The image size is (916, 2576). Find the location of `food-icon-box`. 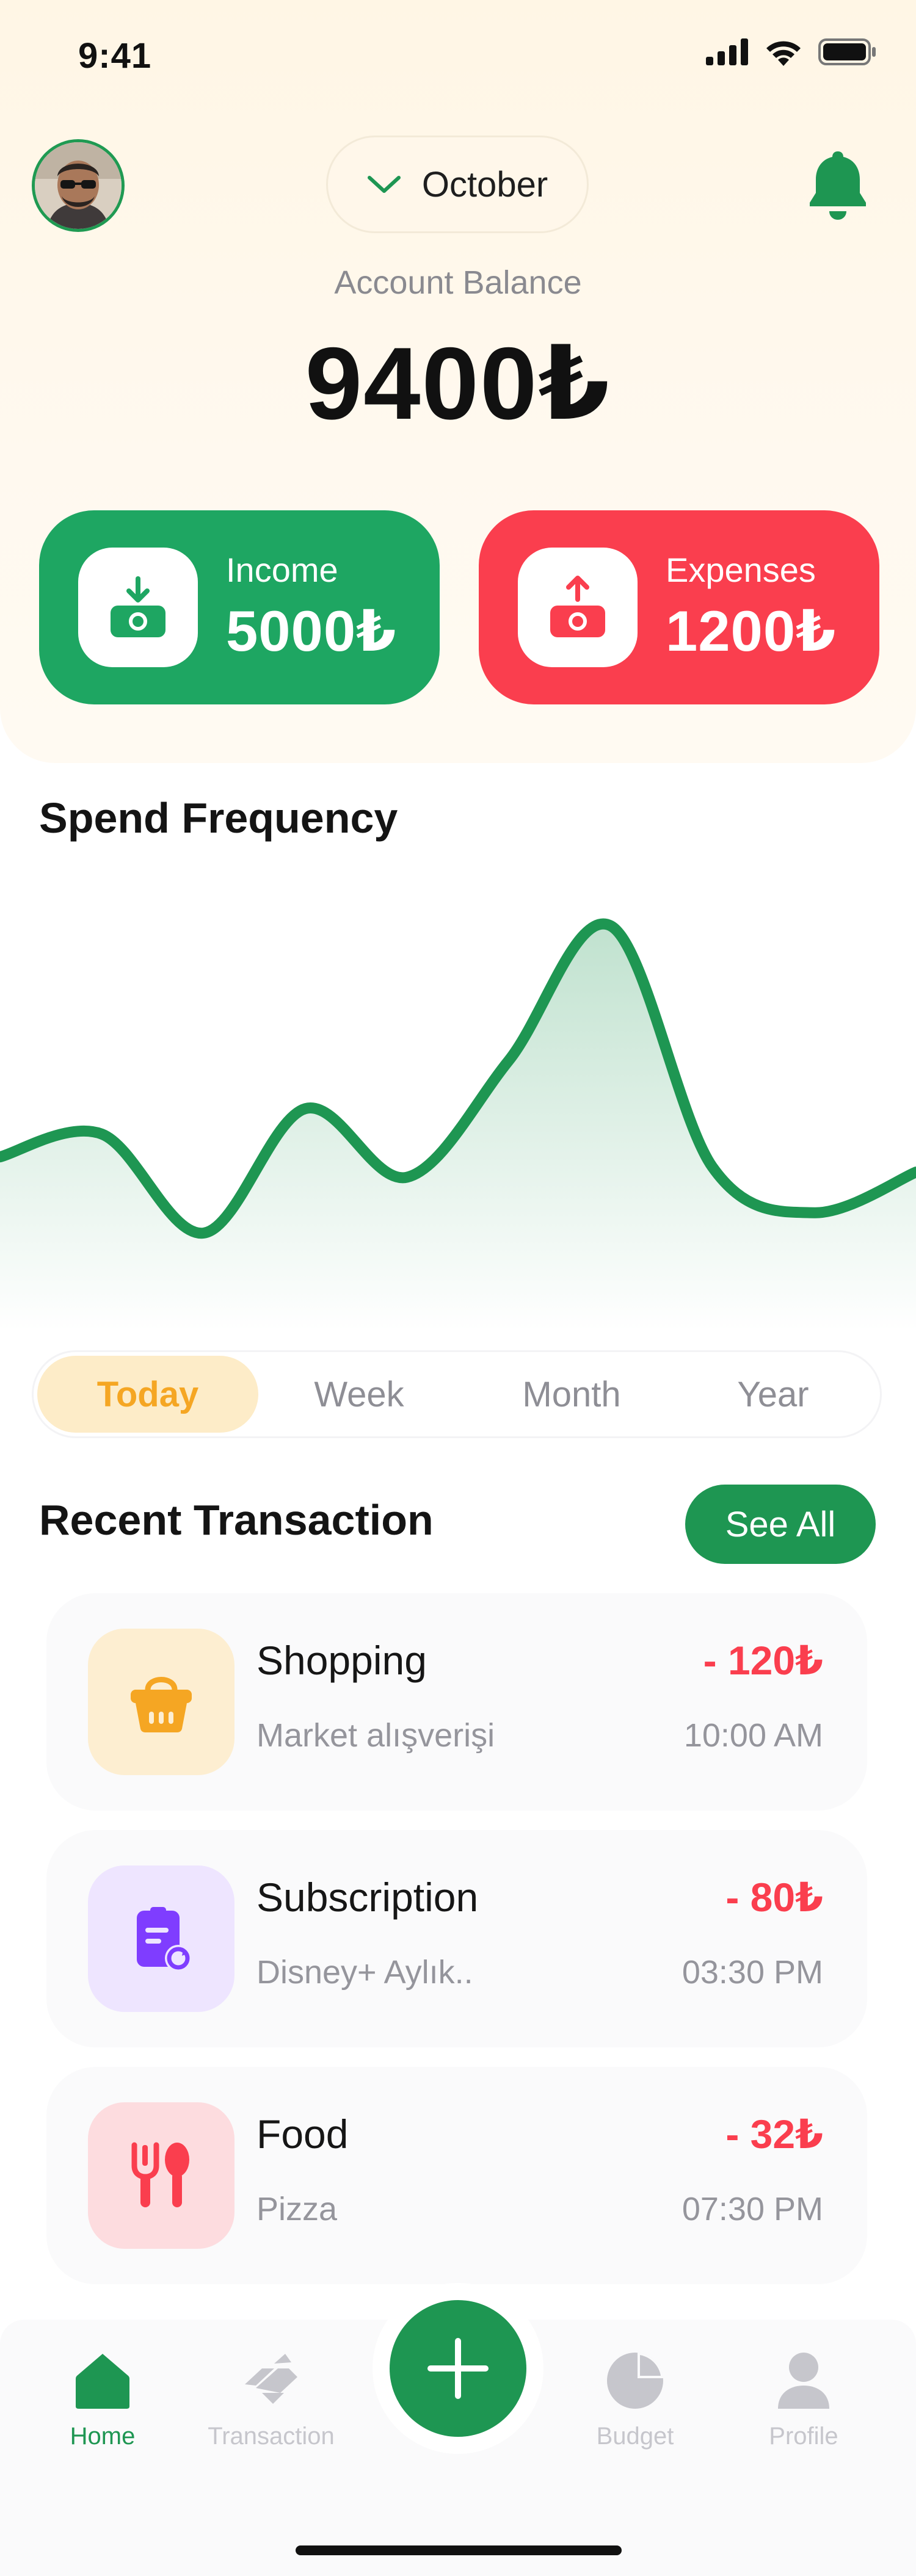

food-icon-box is located at coordinates (161, 2175).